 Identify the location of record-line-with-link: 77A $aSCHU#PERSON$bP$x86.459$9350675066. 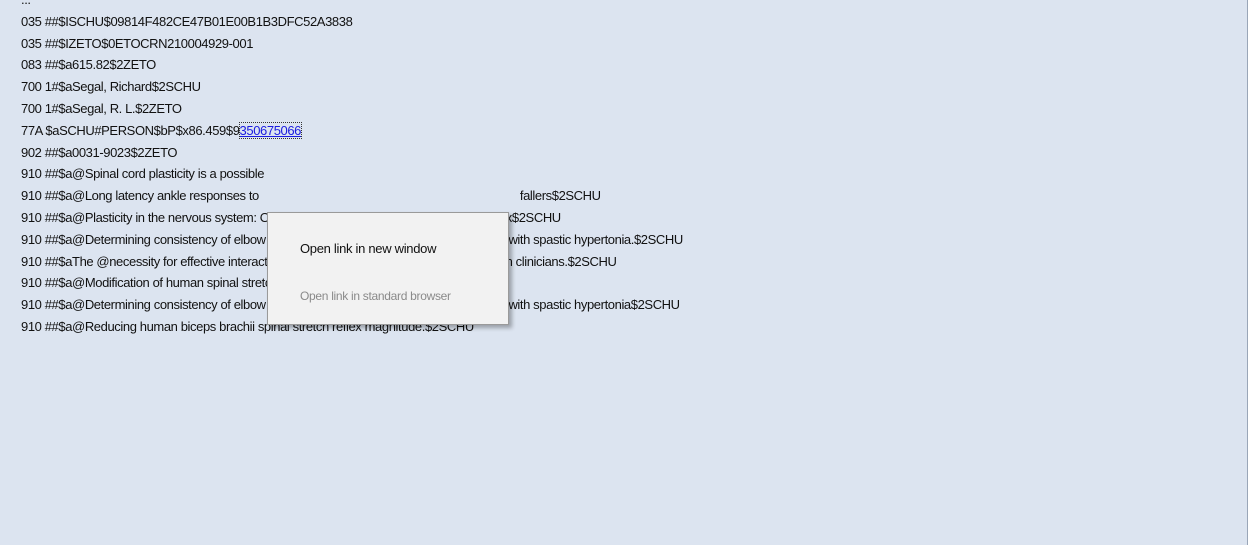
(352, 131).